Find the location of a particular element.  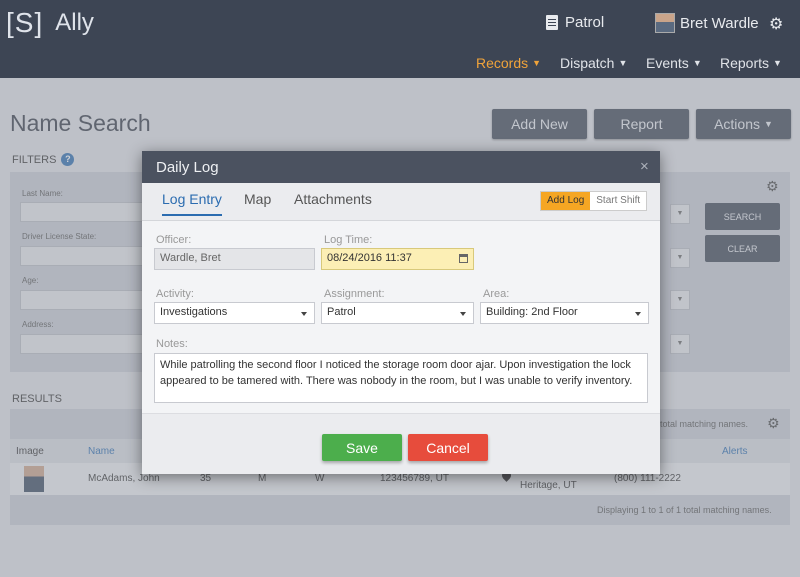

area-select: Building: 2nd Floor is located at coordinates (564, 313).